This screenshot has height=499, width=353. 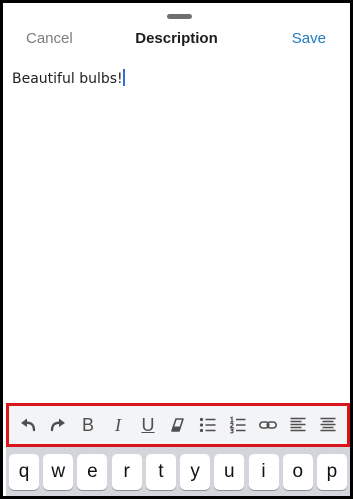 I want to click on underline-icon: U, so click(x=148, y=425).